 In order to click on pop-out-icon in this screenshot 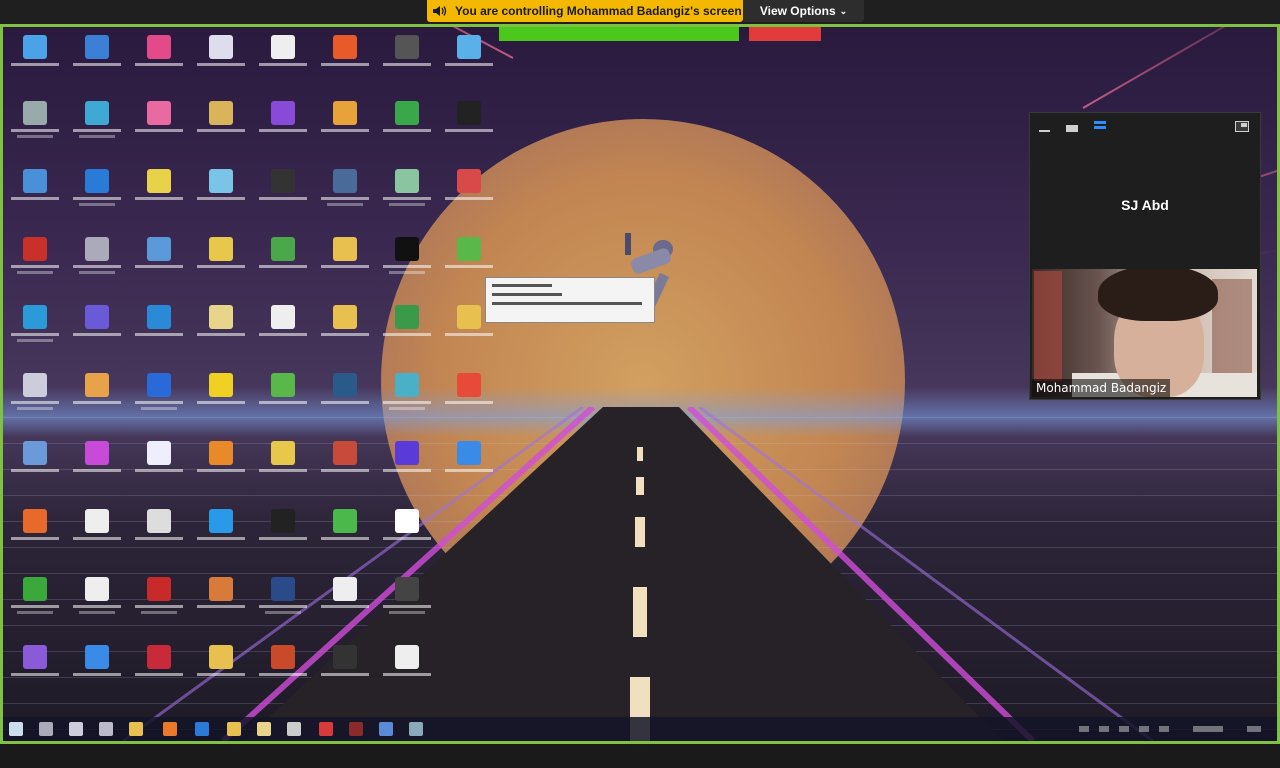, I will do `click(1242, 126)`.